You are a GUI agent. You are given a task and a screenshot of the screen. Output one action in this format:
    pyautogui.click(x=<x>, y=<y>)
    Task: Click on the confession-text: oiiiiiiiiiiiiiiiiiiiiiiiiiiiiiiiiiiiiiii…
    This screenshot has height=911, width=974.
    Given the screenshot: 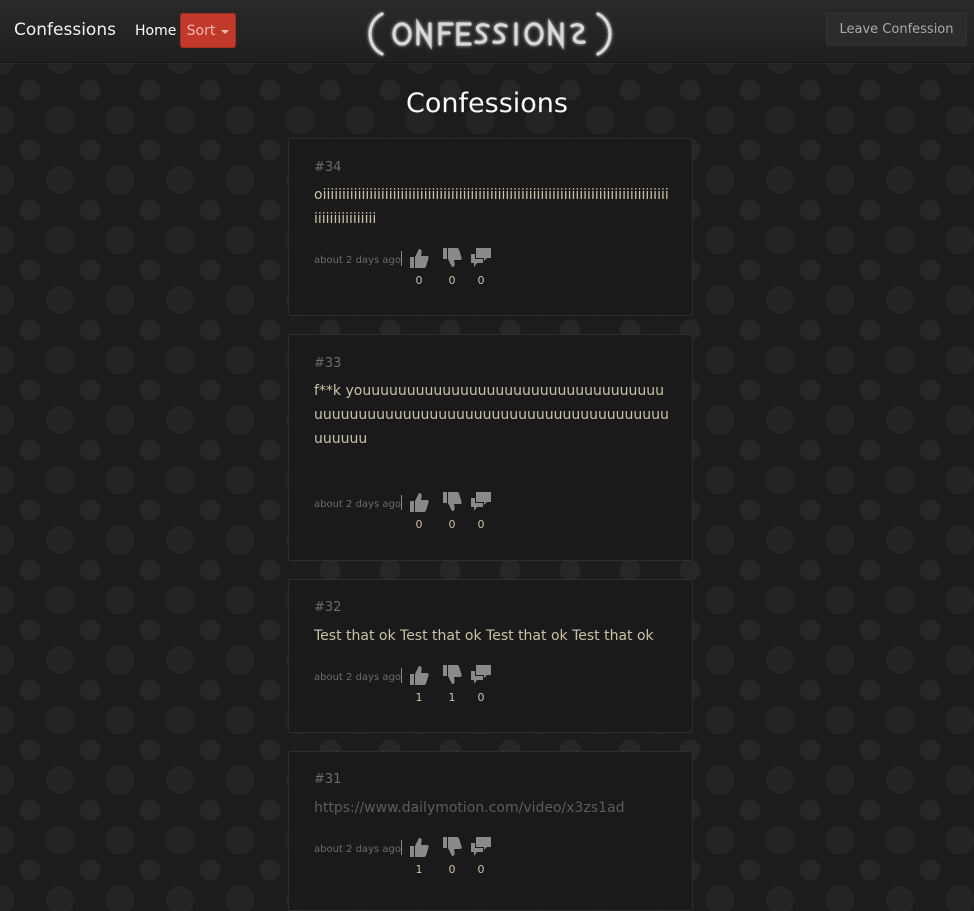 What is the action you would take?
    pyautogui.click(x=491, y=207)
    